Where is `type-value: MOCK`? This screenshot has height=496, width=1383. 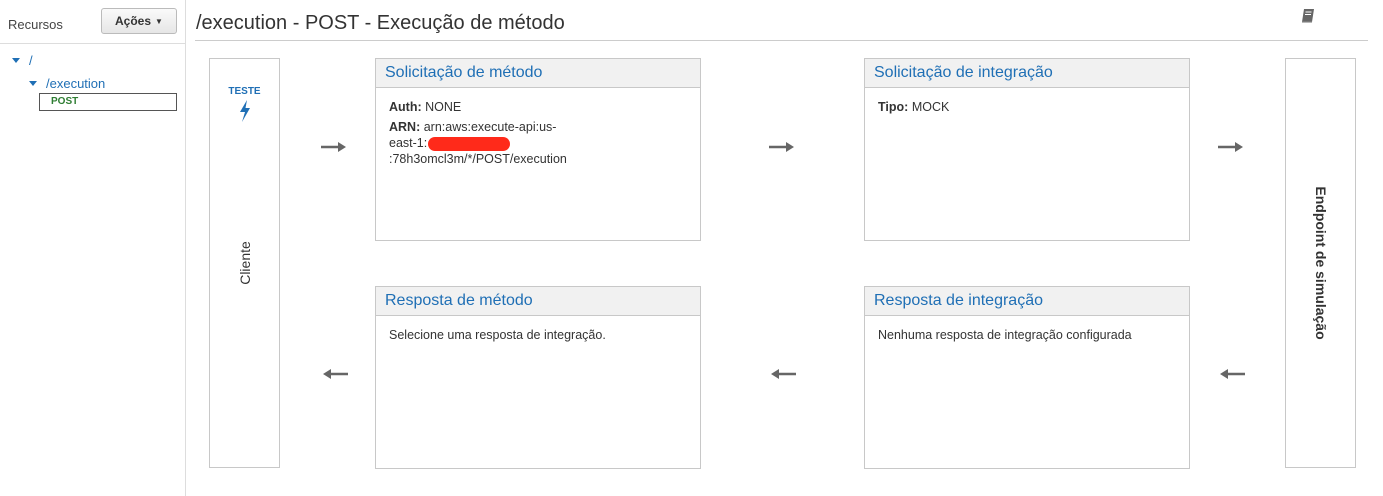 type-value: MOCK is located at coordinates (930, 107).